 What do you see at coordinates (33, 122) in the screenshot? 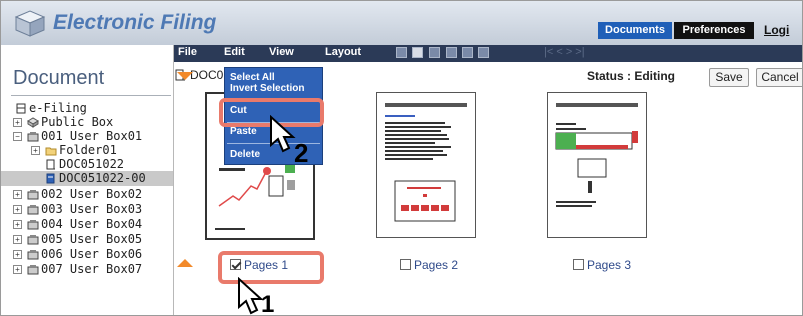
I see `box-icon` at bounding box center [33, 122].